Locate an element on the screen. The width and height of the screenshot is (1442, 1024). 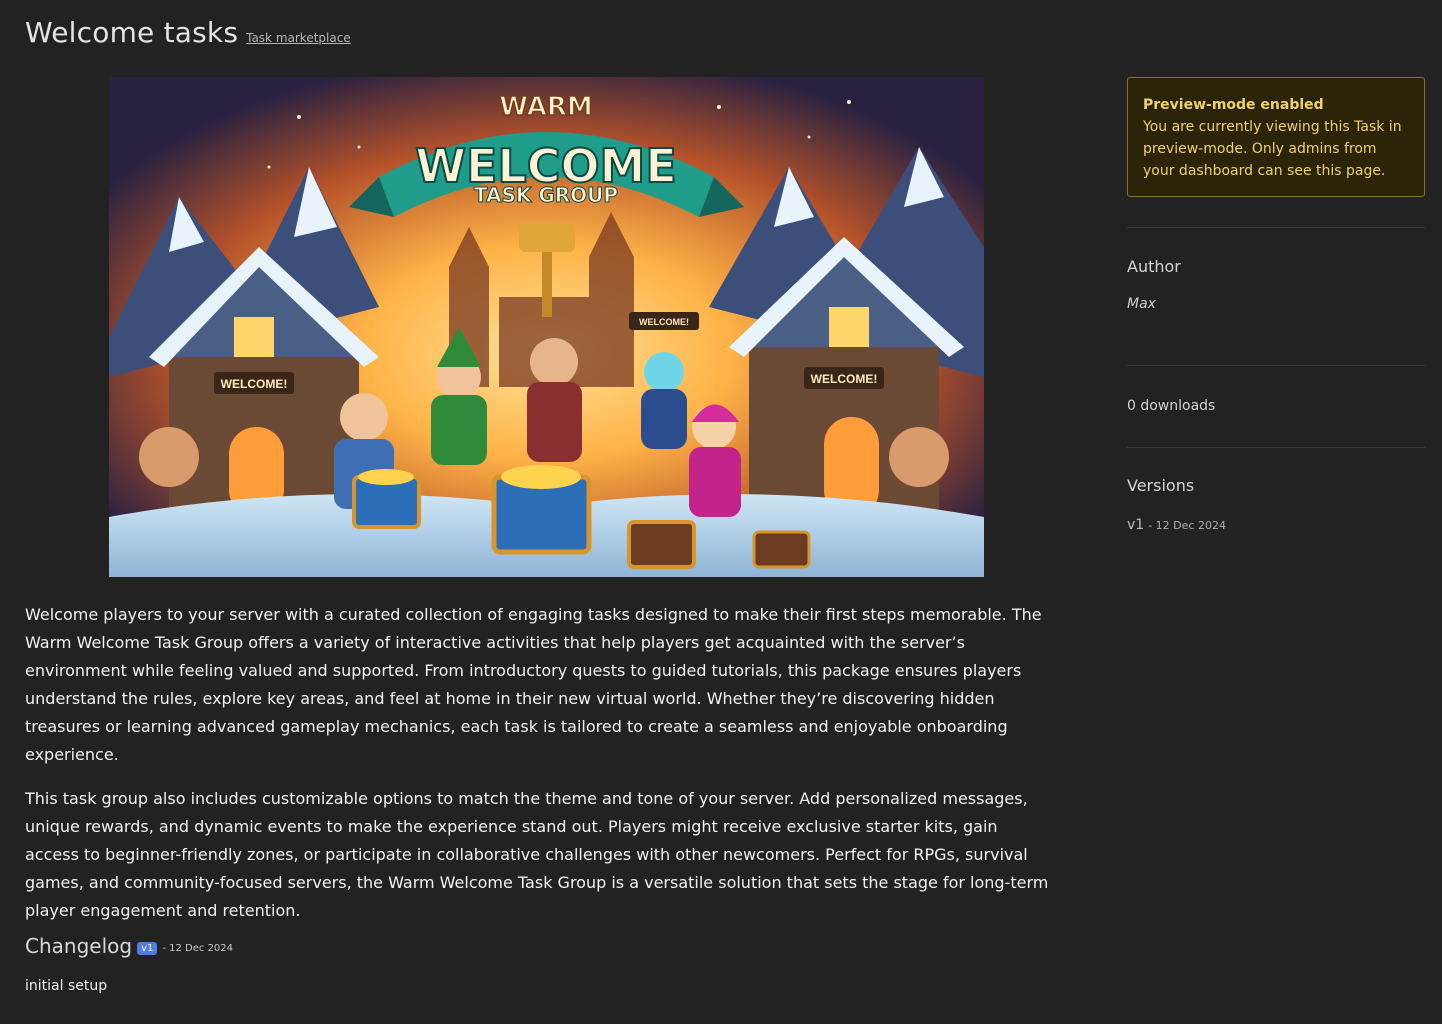
changelog-title: Changelog is located at coordinates (79, 946).